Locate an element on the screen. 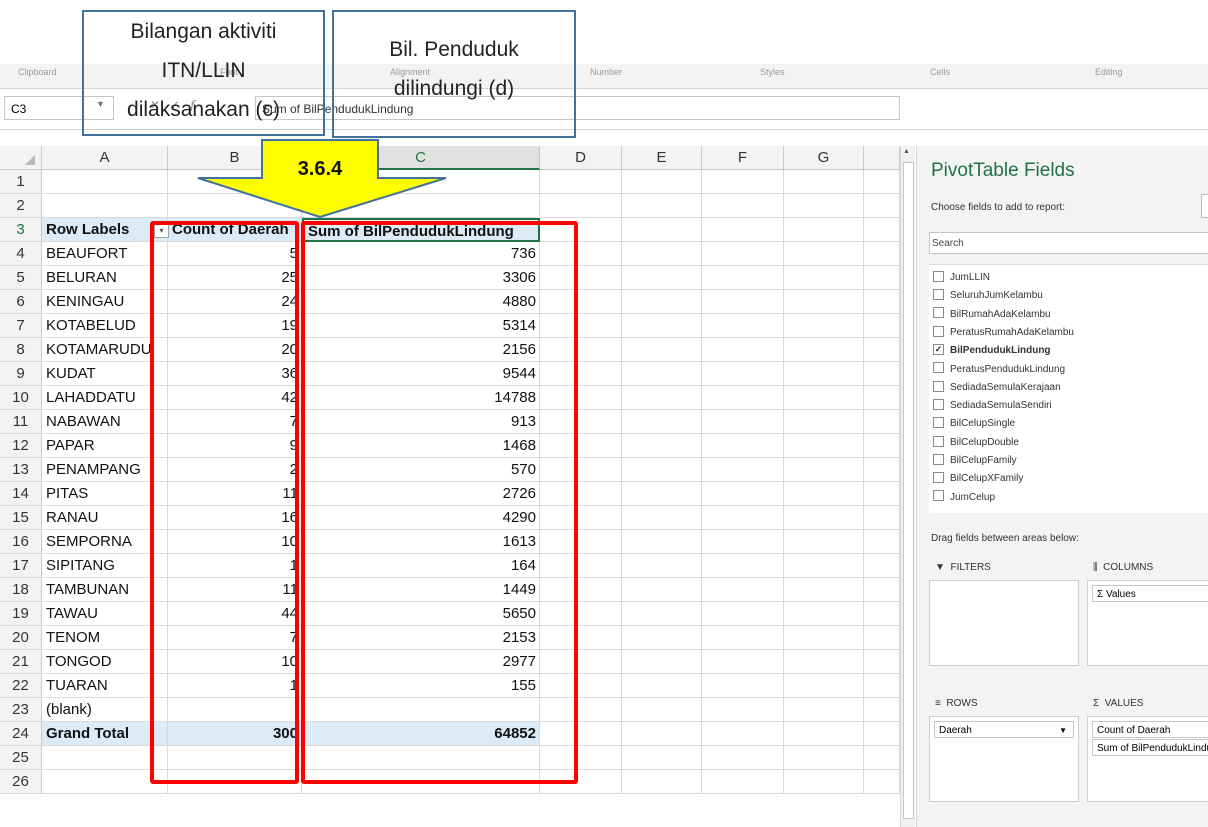 The image size is (1208, 827). row-header: 25 is located at coordinates (21, 758).